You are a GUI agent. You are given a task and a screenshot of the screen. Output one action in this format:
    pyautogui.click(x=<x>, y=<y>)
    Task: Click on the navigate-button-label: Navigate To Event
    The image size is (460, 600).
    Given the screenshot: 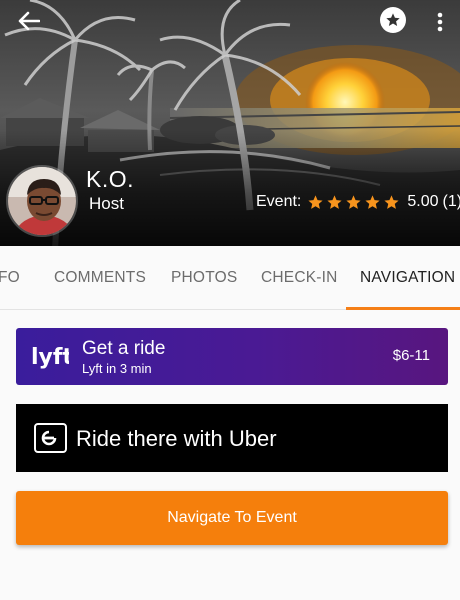 What is the action you would take?
    pyautogui.click(x=232, y=517)
    